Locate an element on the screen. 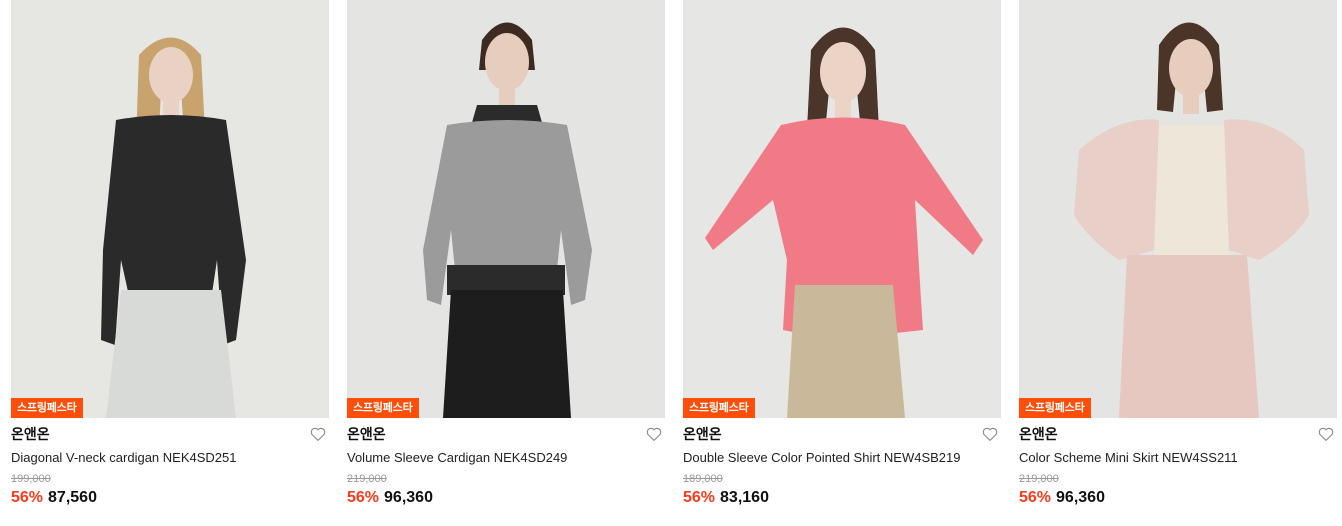  product-name: Volume Sleeve Cardigan NEK4SD249 is located at coordinates (506, 458).